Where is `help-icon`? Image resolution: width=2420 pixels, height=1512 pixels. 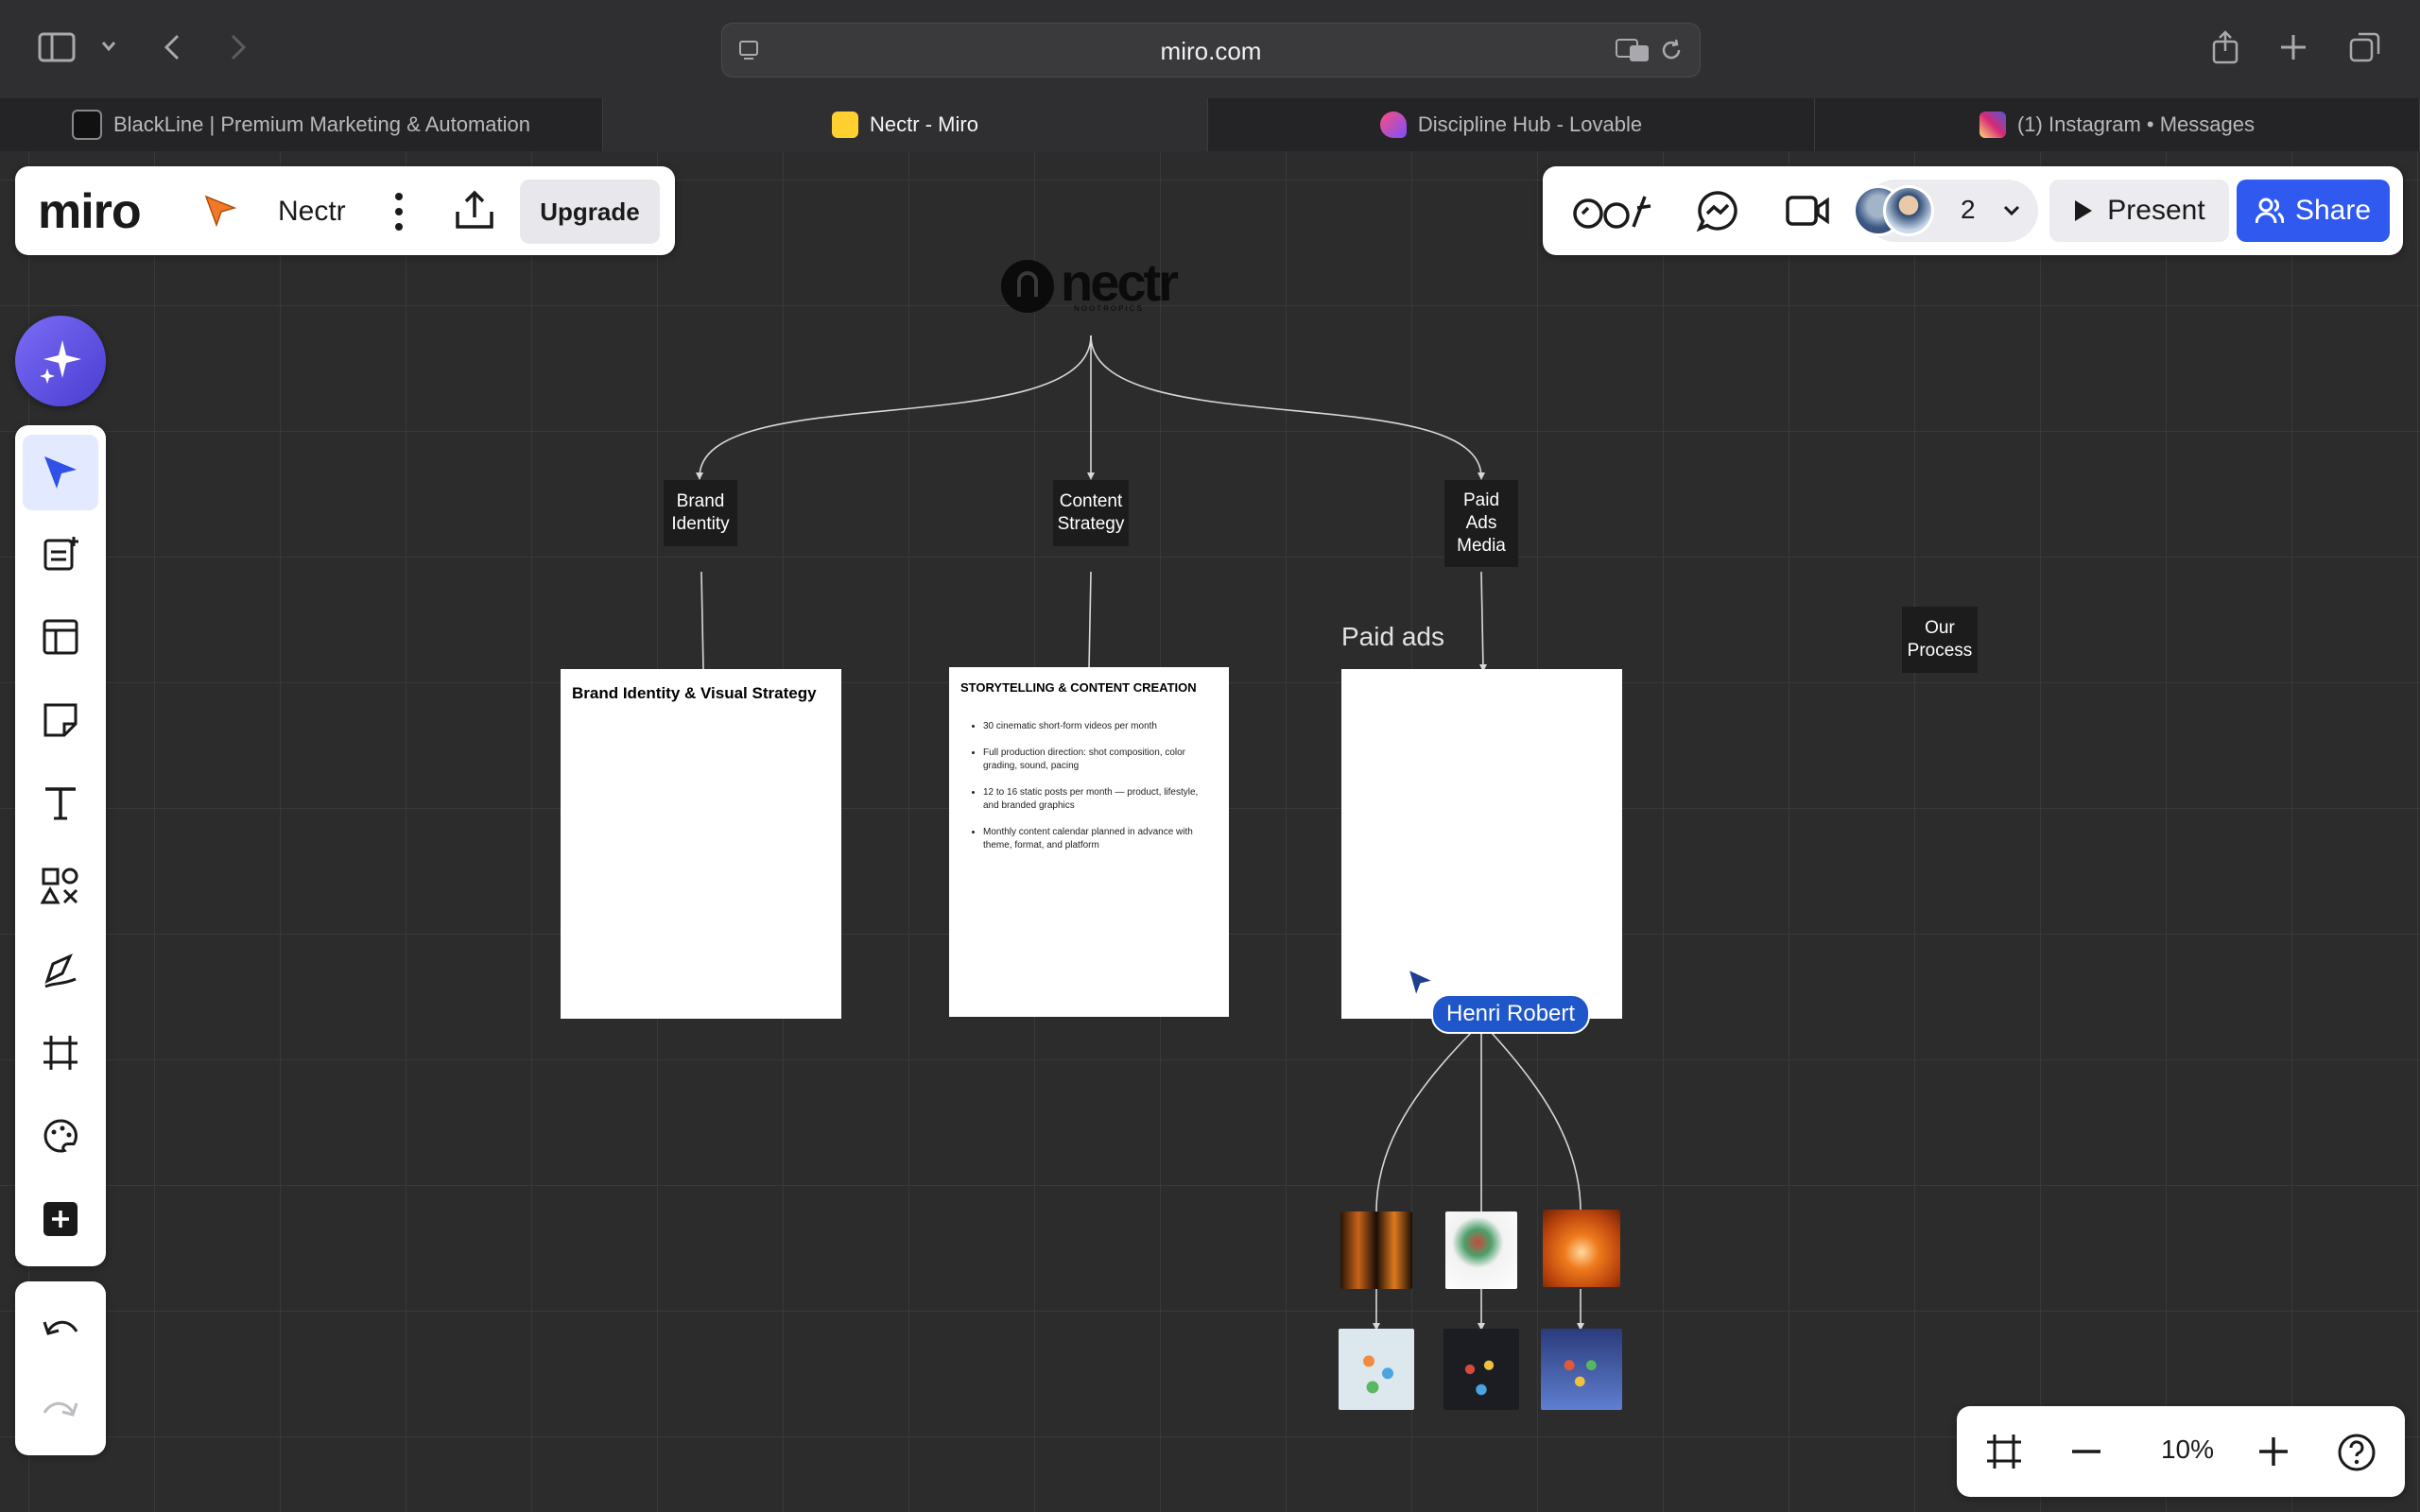
help-icon is located at coordinates (2357, 1452).